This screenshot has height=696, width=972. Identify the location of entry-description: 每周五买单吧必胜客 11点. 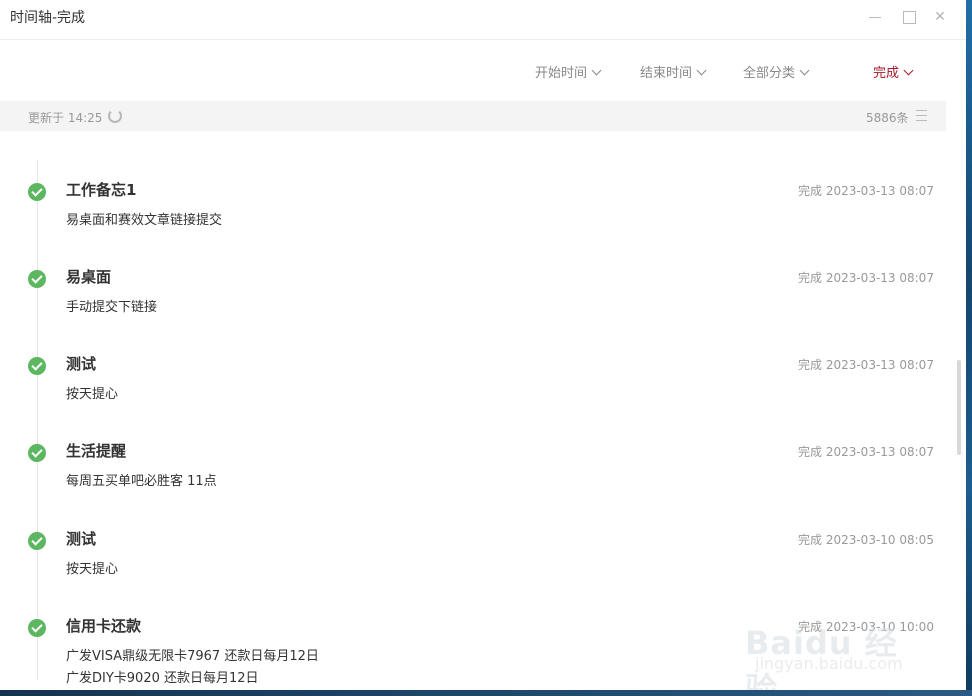
(141, 481).